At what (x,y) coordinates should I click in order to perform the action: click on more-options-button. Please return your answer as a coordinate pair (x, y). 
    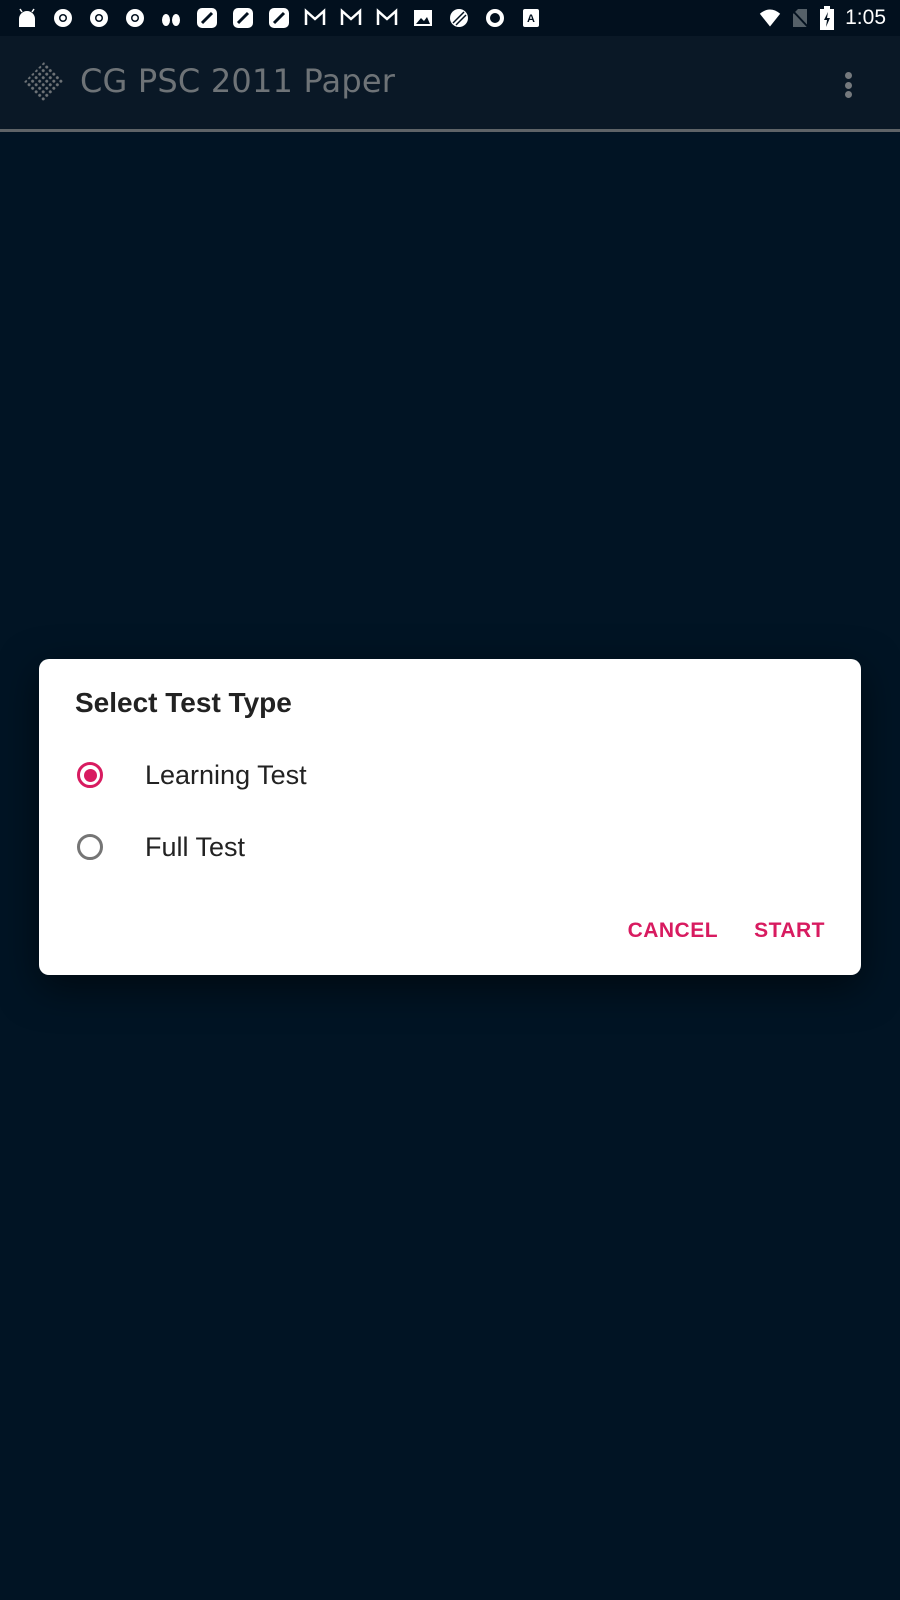
    Looking at the image, I should click on (848, 85).